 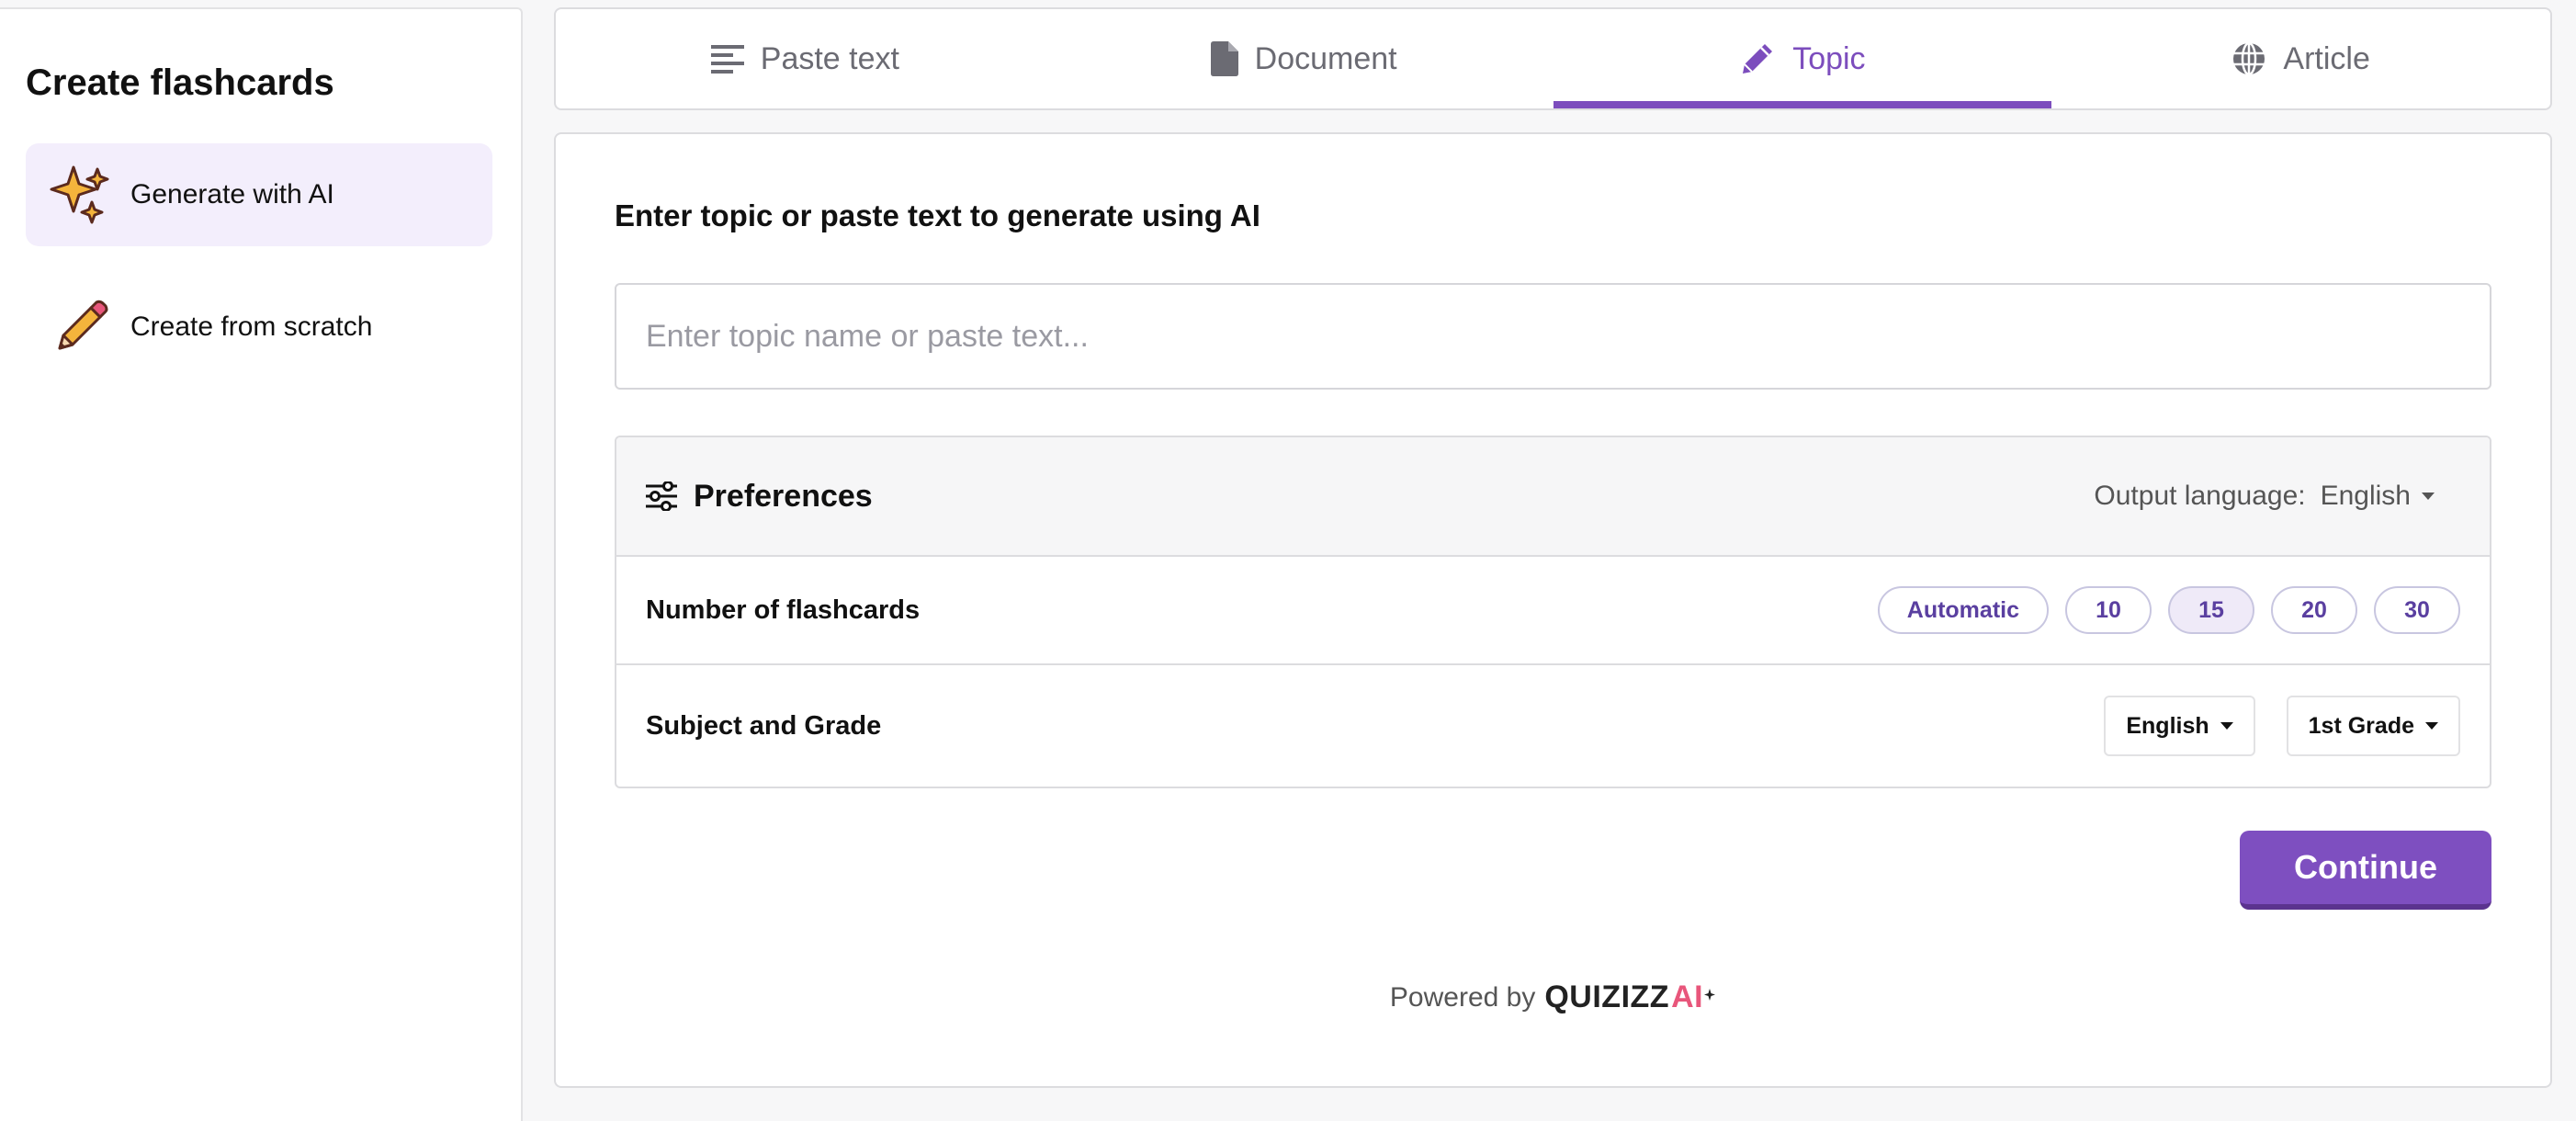 What do you see at coordinates (2365, 496) in the screenshot?
I see `output-language-value: English` at bounding box center [2365, 496].